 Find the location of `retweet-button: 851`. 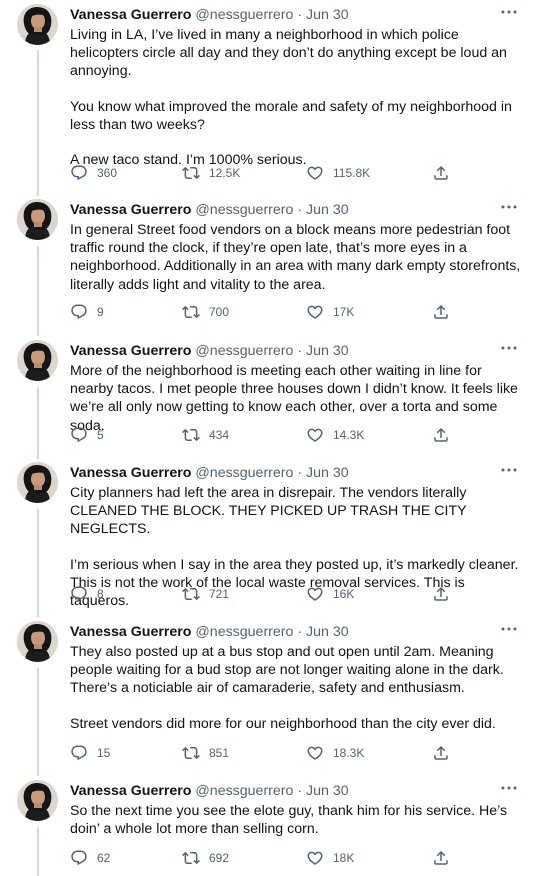

retweet-button: 851 is located at coordinates (205, 753).